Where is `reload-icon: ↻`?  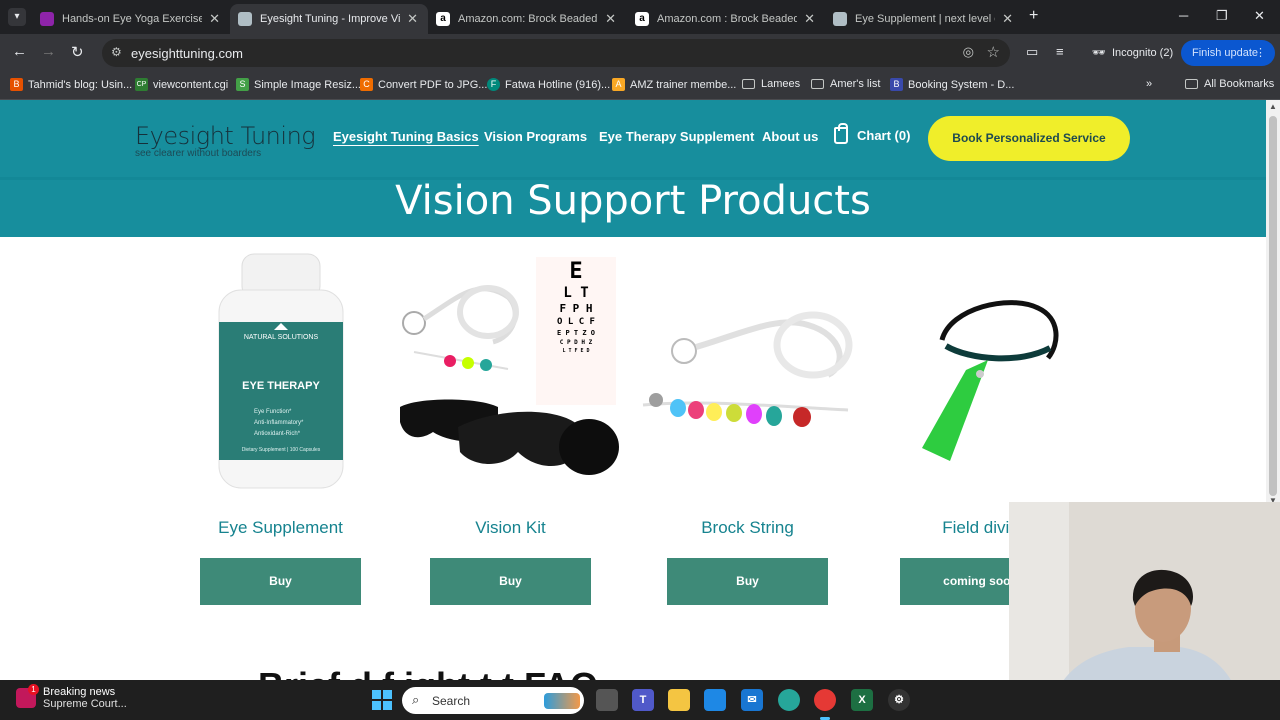 reload-icon: ↻ is located at coordinates (77, 52).